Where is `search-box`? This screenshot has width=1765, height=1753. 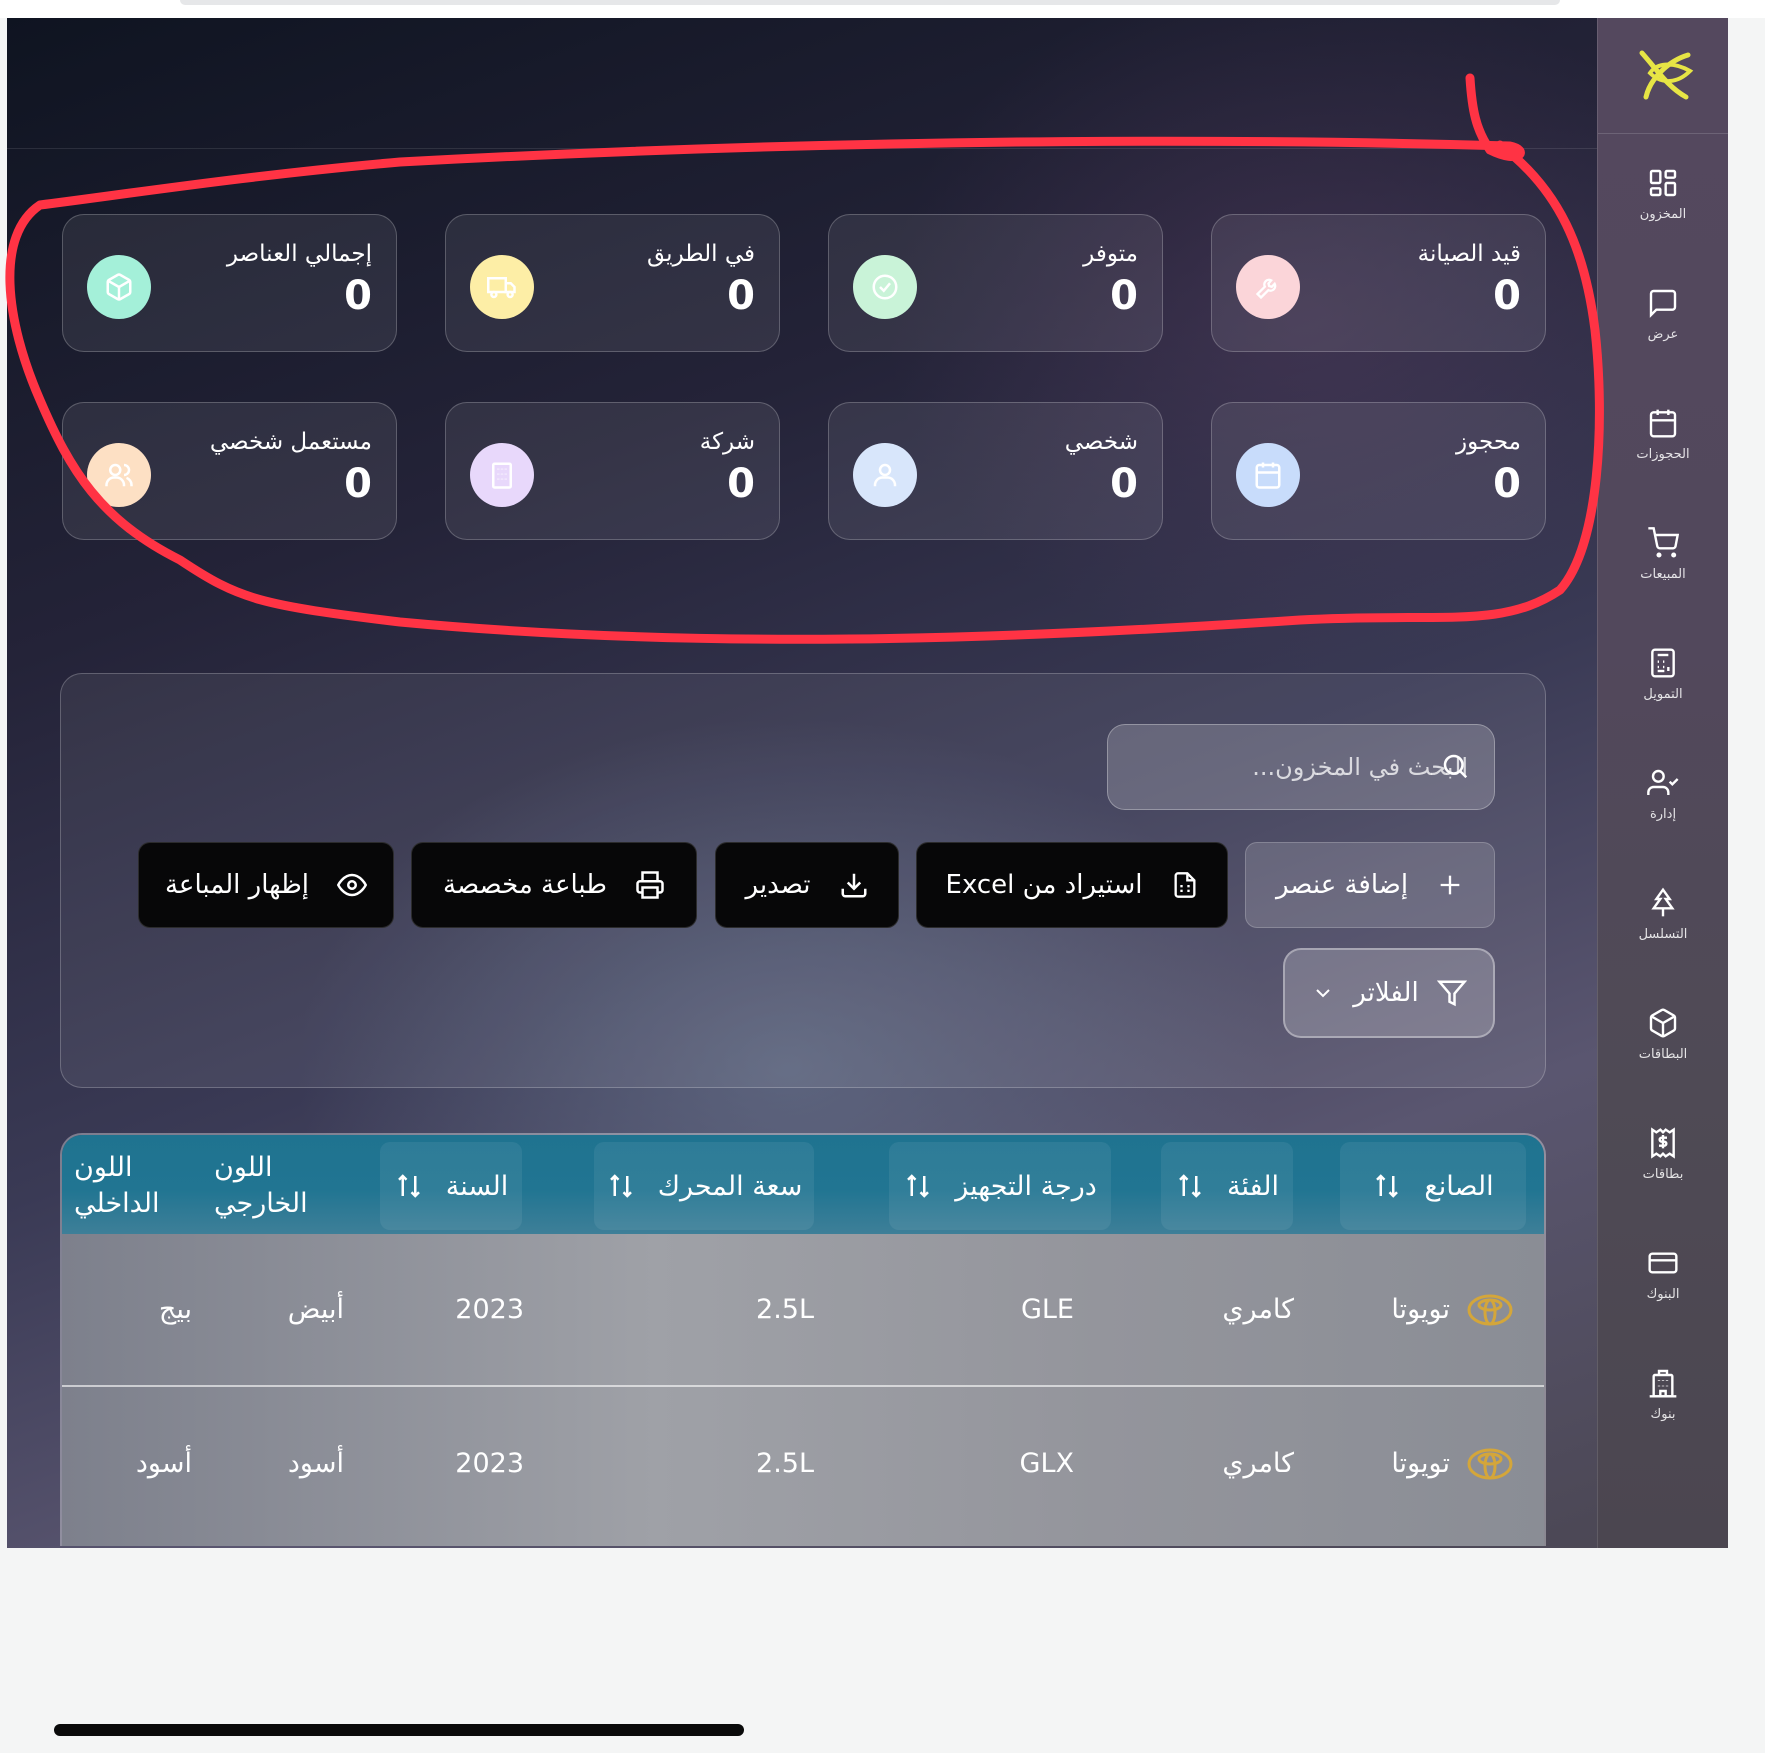 search-box is located at coordinates (1301, 767).